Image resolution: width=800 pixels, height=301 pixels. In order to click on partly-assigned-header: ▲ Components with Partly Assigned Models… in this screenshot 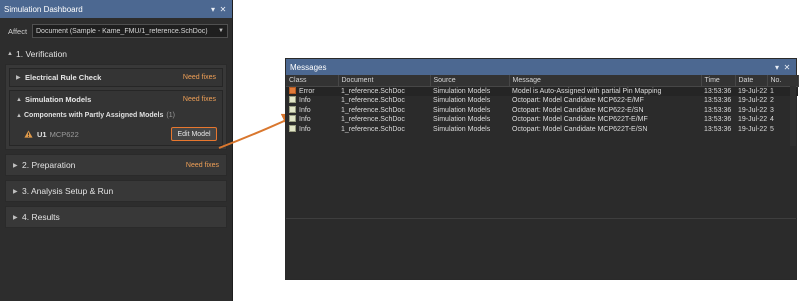, I will do `click(116, 115)`.